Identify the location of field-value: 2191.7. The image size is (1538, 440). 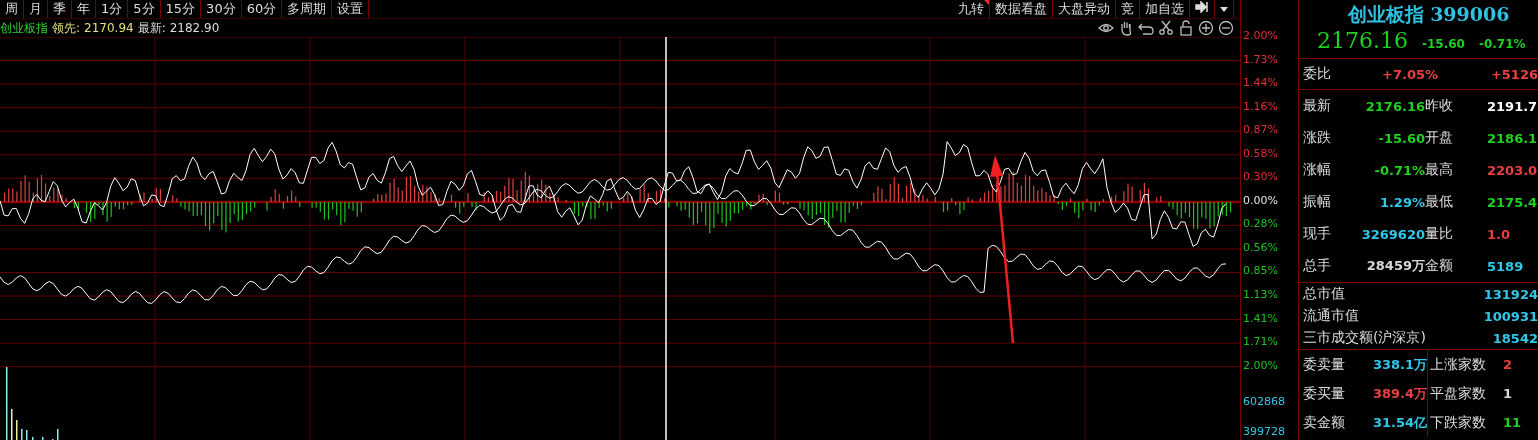
(1512, 106).